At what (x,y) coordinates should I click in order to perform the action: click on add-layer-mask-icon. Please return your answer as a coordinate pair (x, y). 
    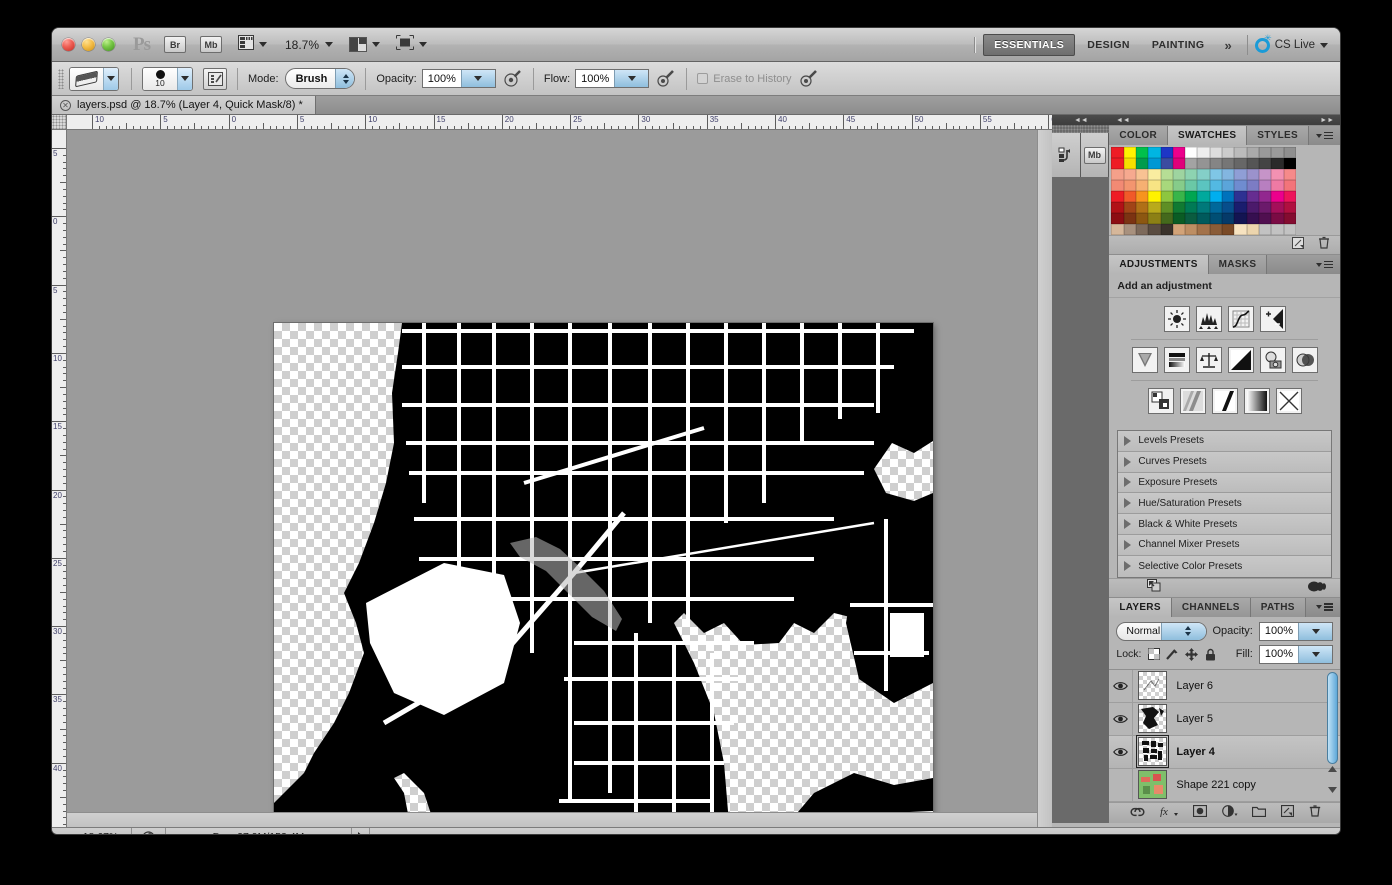
    Looking at the image, I should click on (1200, 813).